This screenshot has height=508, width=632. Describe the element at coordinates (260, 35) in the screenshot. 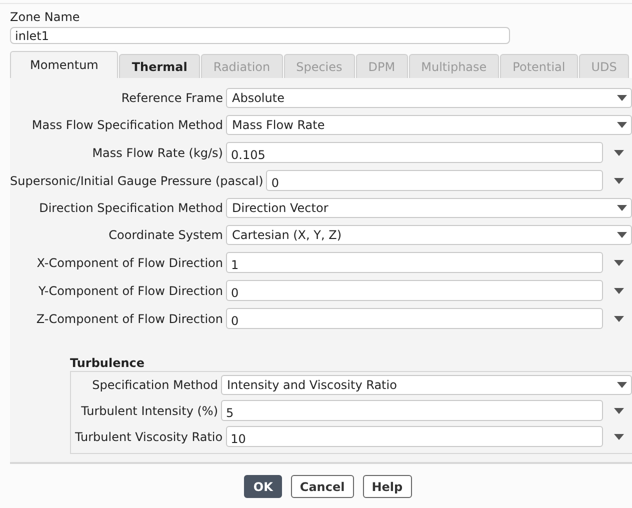

I see `zone-name-field: inlet1` at that location.